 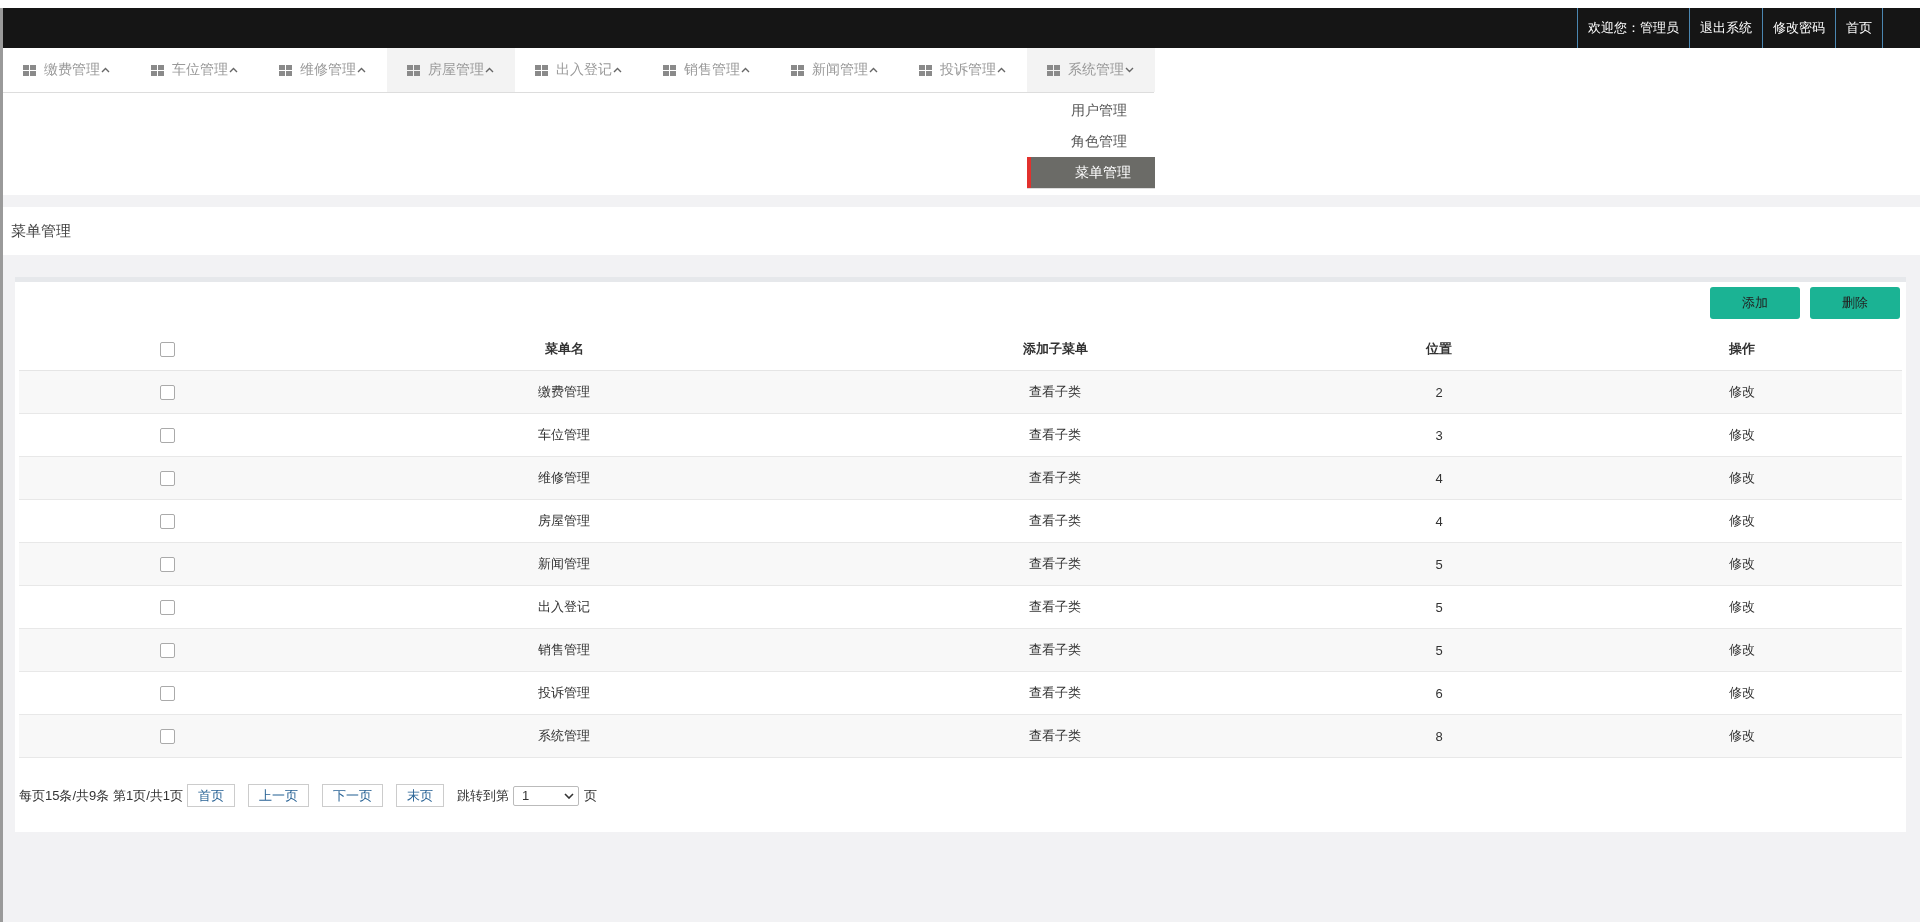 What do you see at coordinates (1055, 348) in the screenshot?
I see `column-header: 添加子菜单` at bounding box center [1055, 348].